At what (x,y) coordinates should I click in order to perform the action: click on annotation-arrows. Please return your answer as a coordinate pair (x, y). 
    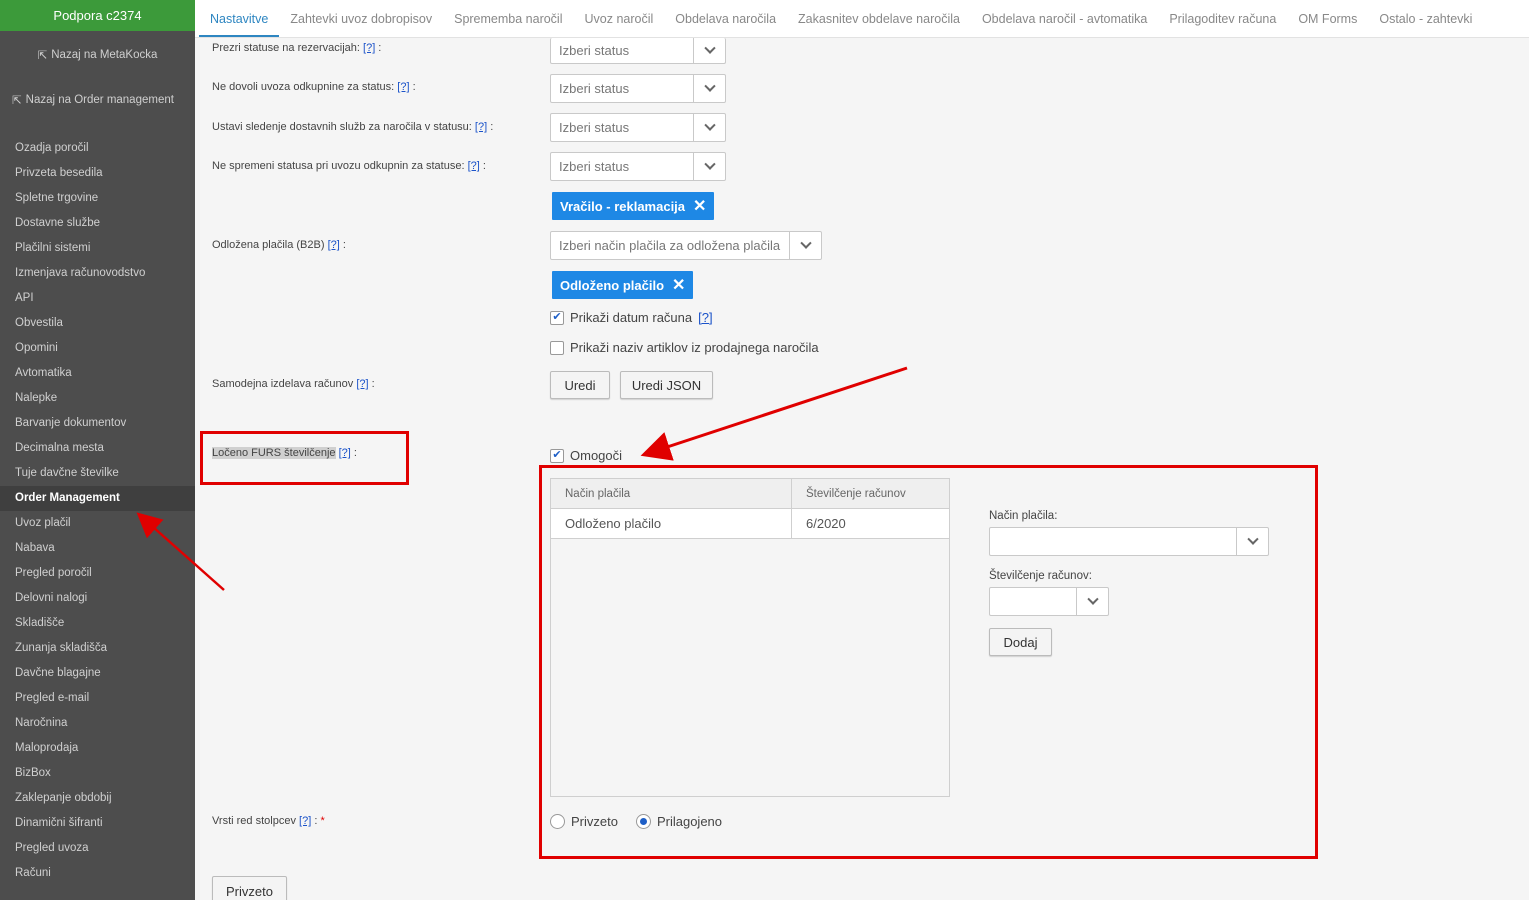
    Looking at the image, I should click on (522, 478).